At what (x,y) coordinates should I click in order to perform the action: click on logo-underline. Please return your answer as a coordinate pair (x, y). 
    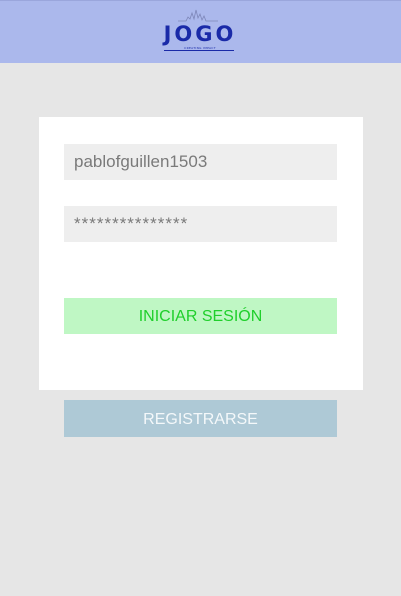
    Looking at the image, I should click on (199, 50).